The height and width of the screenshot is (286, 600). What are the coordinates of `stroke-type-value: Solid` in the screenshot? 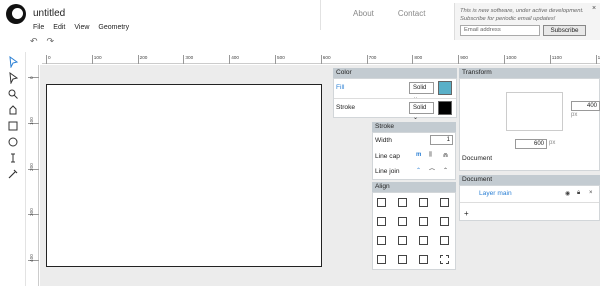 It's located at (420, 108).